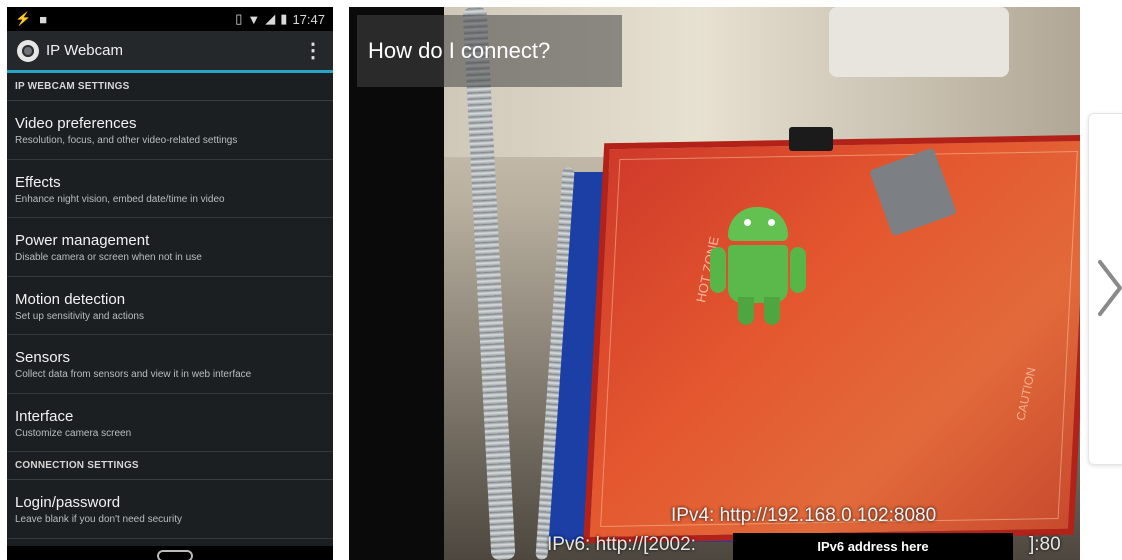 This screenshot has height=560, width=1122. What do you see at coordinates (108, 257) in the screenshot?
I see `pref-subtitle: Disable camera or screen when not in use` at bounding box center [108, 257].